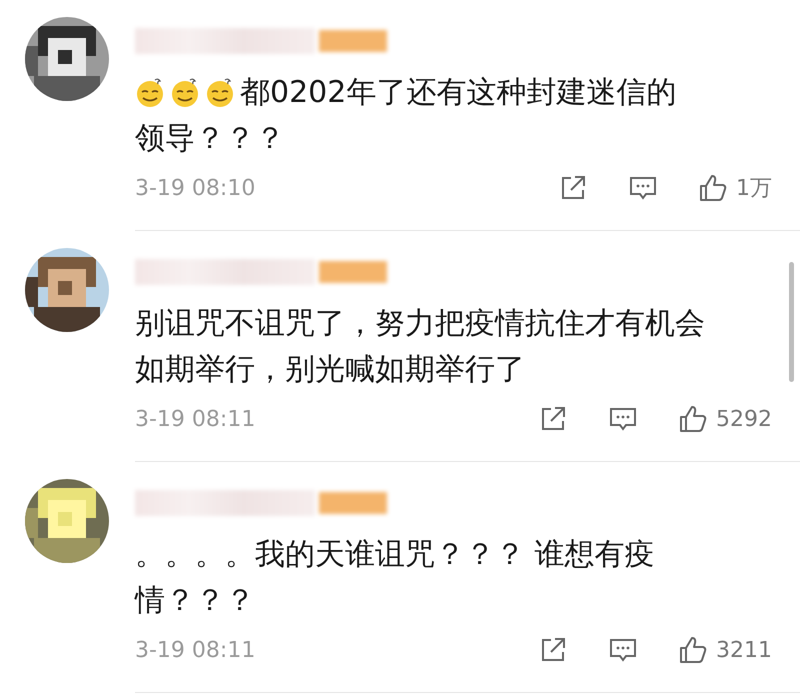 The width and height of the screenshot is (800, 699). What do you see at coordinates (744, 419) in the screenshot?
I see `like-count: 5292` at bounding box center [744, 419].